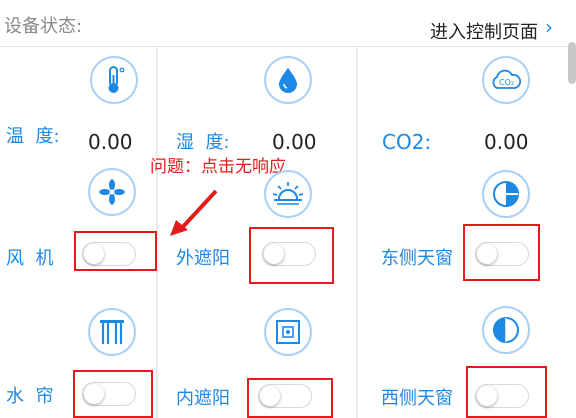  I want to click on west-skylight-label: 西侧天窗, so click(417, 398).